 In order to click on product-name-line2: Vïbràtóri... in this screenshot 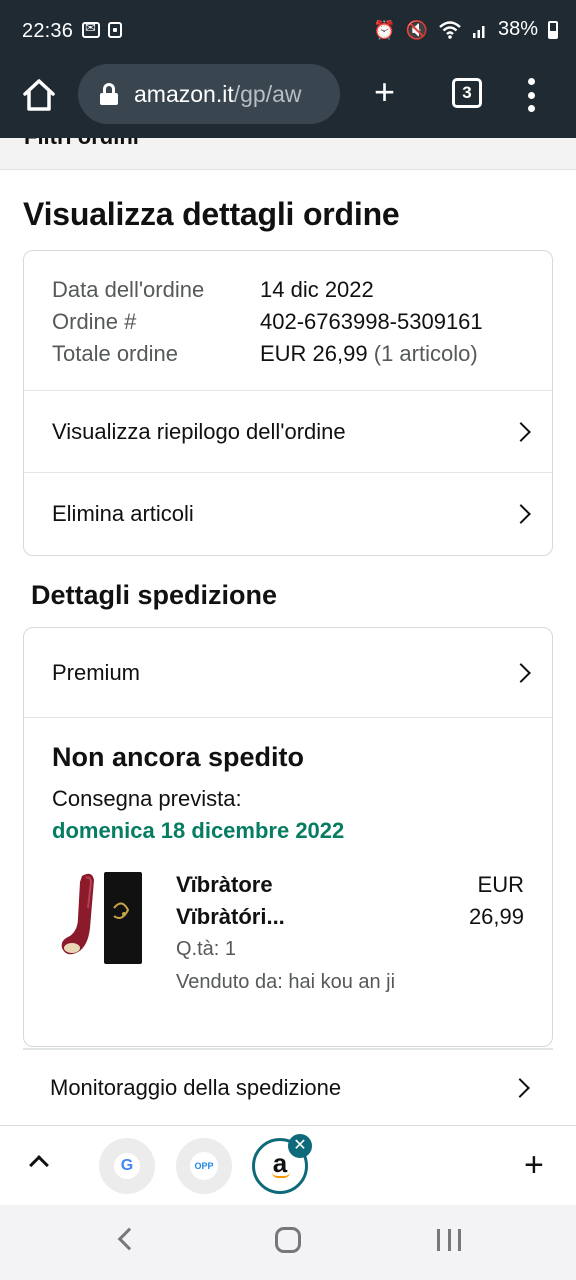, I will do `click(230, 917)`.